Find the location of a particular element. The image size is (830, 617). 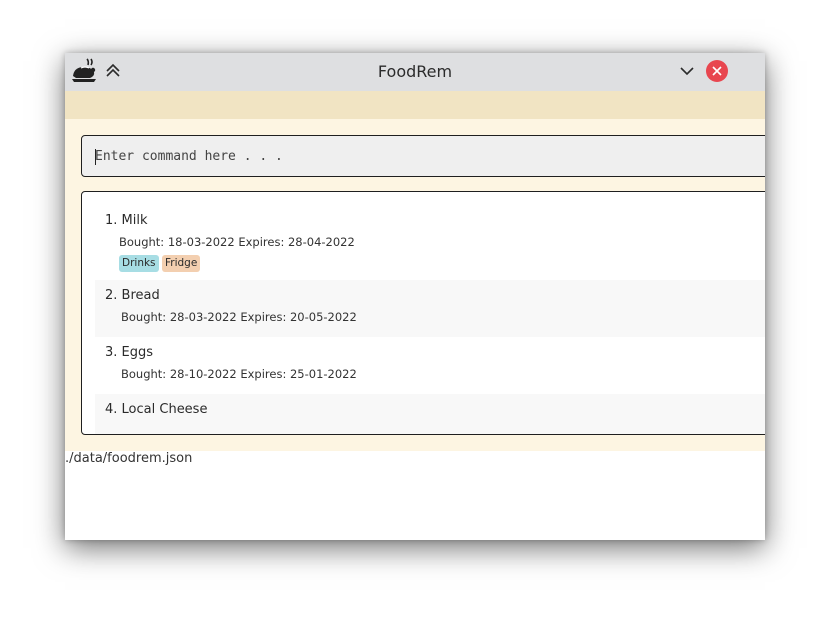

window-title: FoodRem is located at coordinates (415, 71).